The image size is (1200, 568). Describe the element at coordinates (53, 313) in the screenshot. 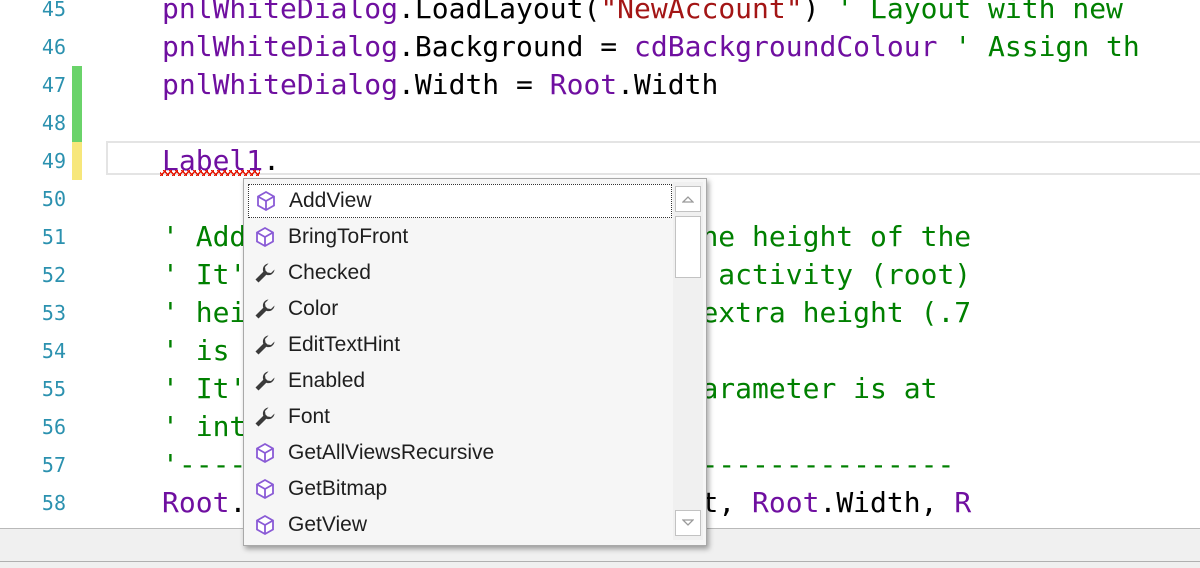

I see `line-number: 53` at that location.